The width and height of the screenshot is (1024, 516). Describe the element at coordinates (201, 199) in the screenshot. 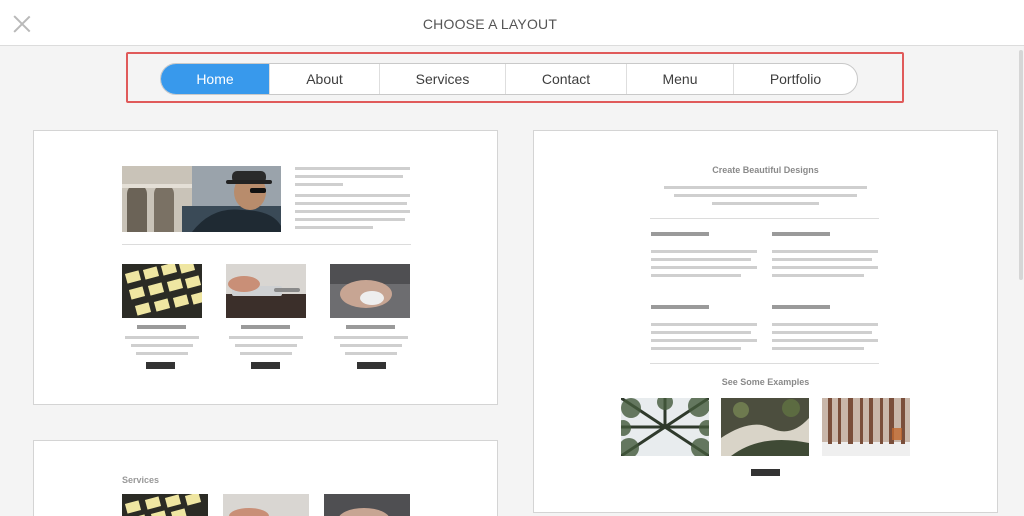

I see `hero-photo-man` at that location.